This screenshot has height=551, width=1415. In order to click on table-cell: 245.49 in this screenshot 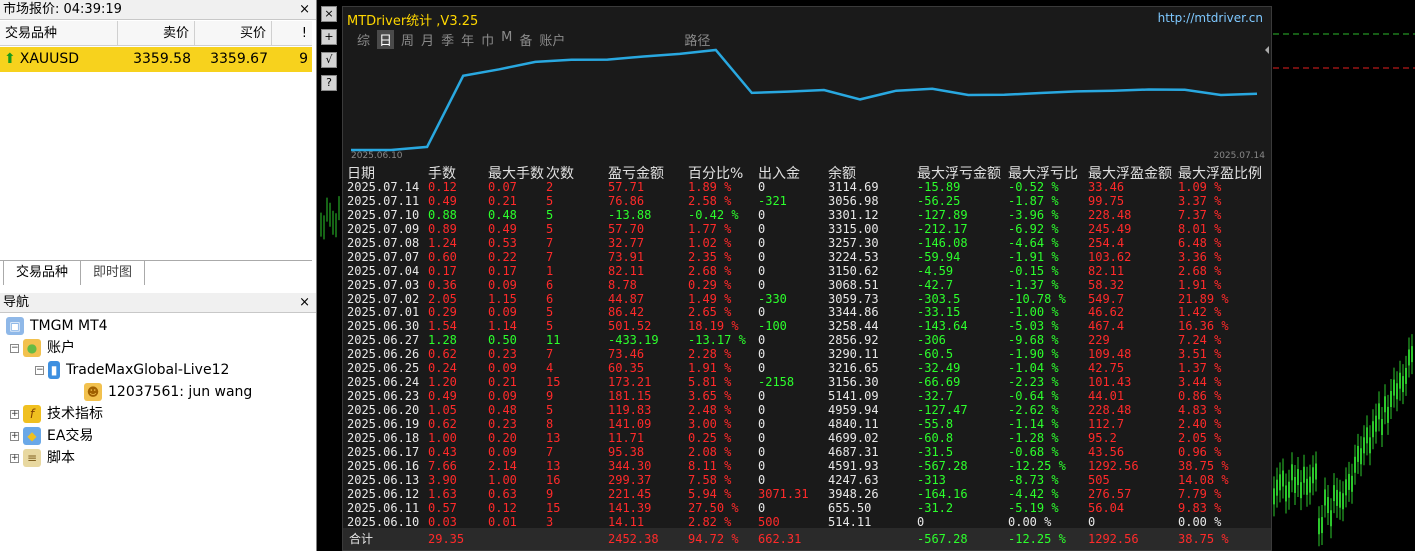, I will do `click(1110, 228)`.